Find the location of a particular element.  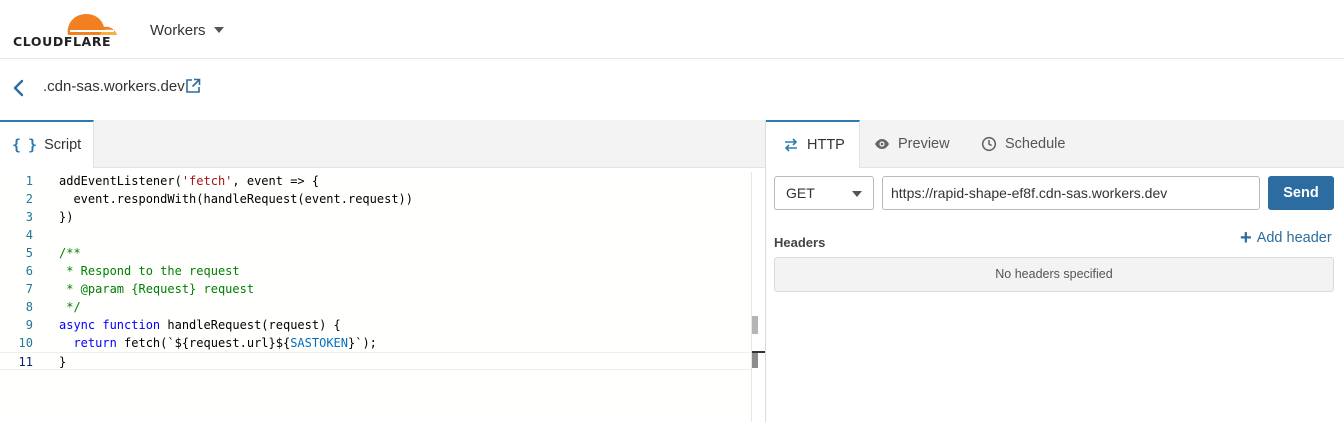

tab-preview: Preview is located at coordinates (912, 144).